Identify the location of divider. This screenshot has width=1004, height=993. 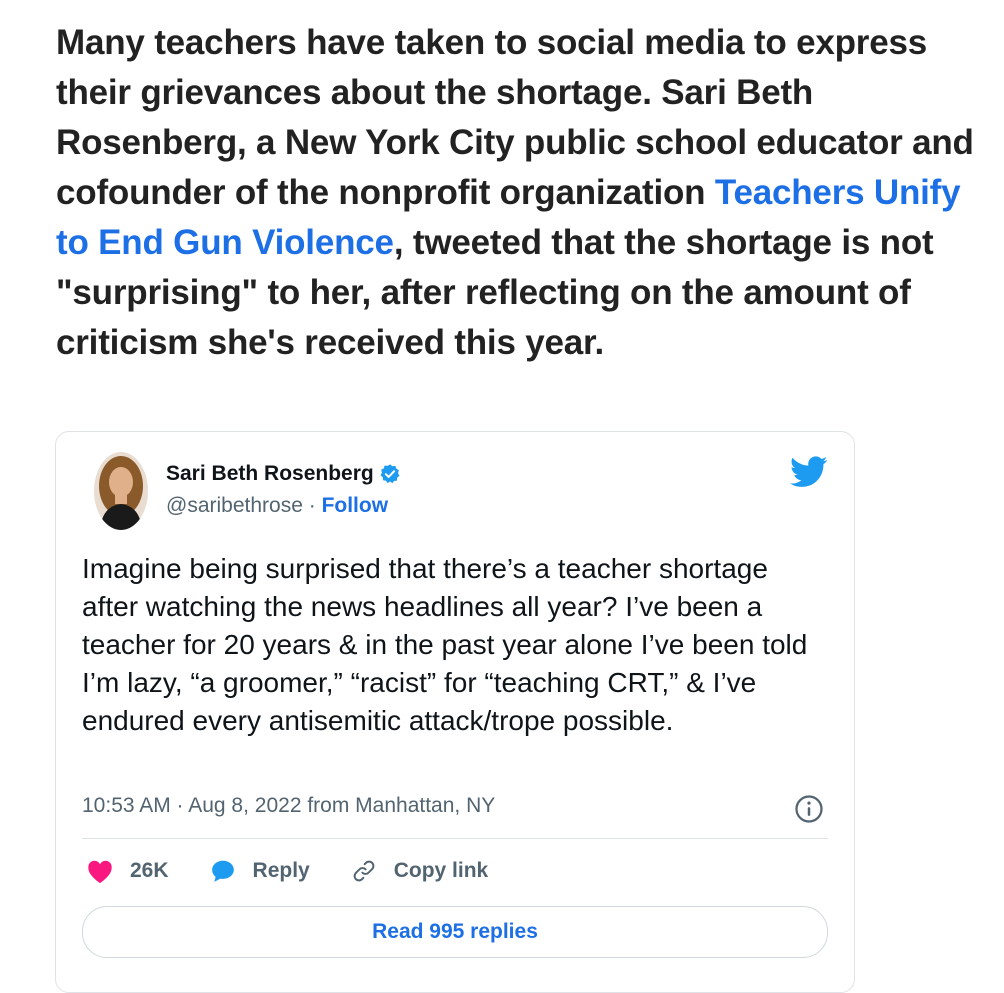
(455, 838).